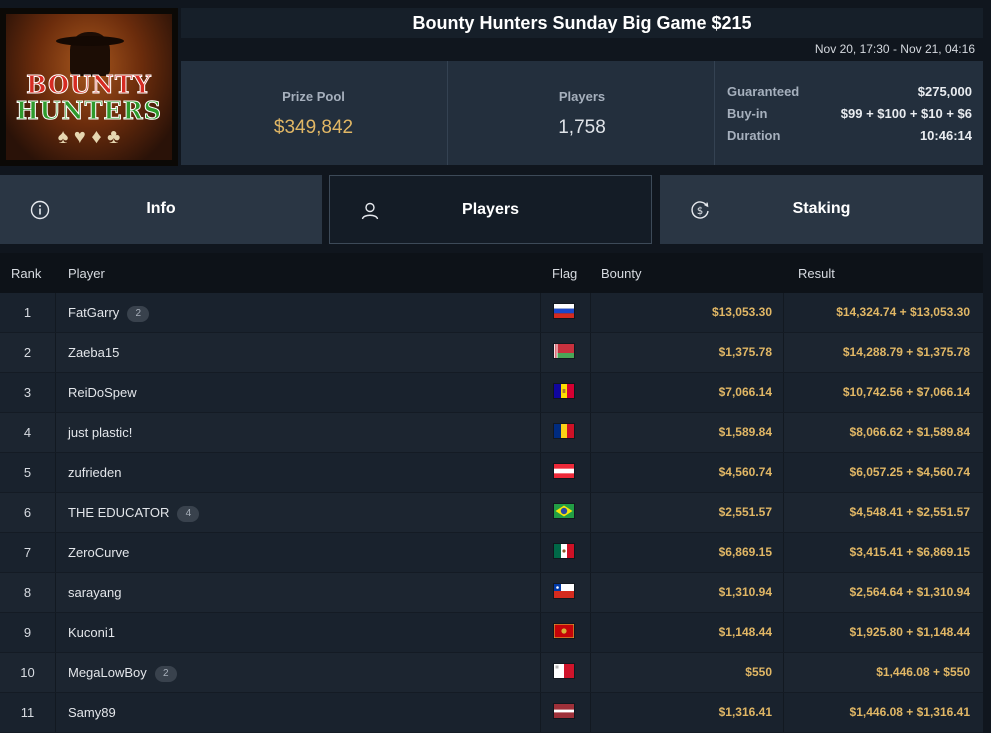  What do you see at coordinates (89, 111) in the screenshot?
I see `logo-word-2: HUNTERS` at bounding box center [89, 111].